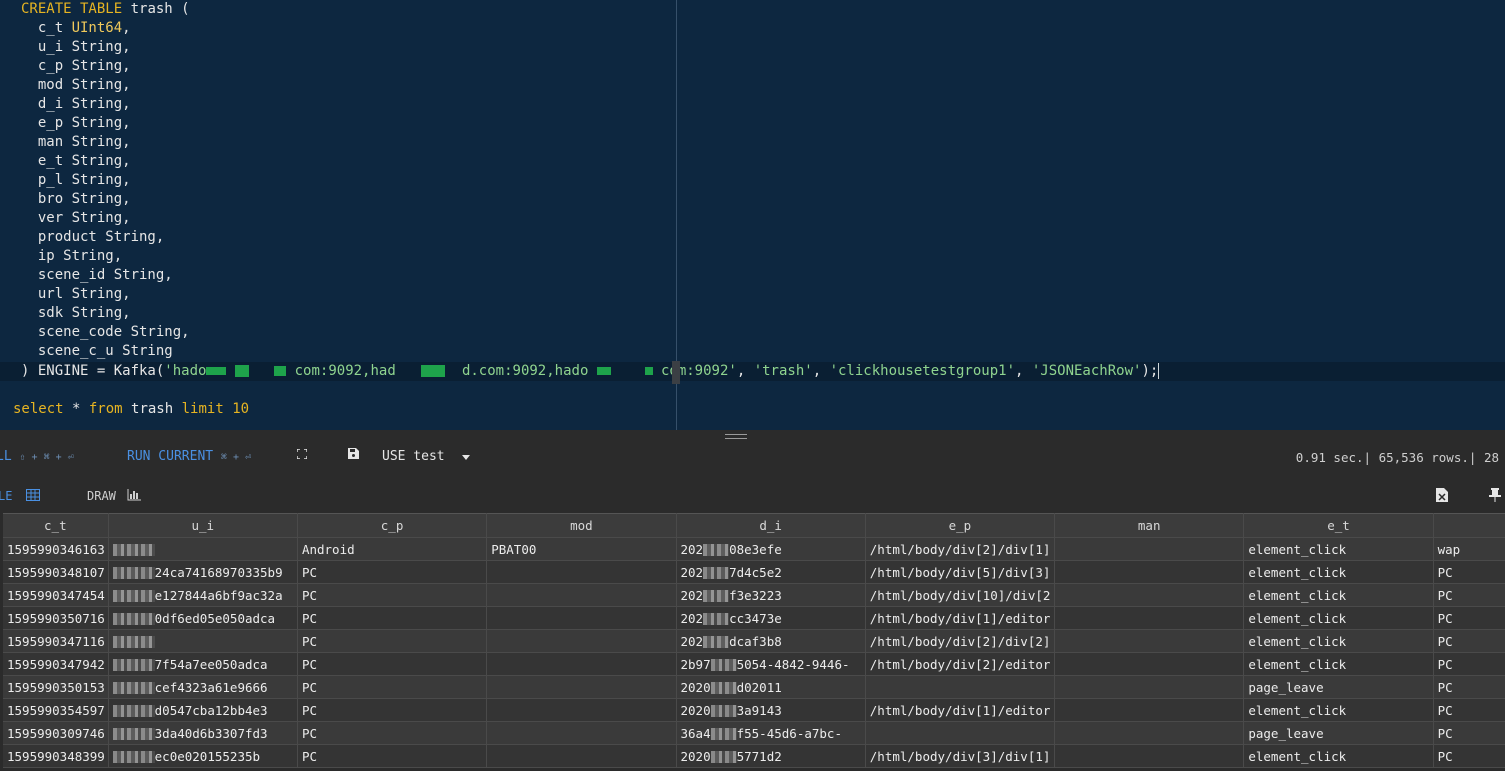 The width and height of the screenshot is (1505, 771). Describe the element at coordinates (960, 664) in the screenshot. I see `cell-e_p: /html/body/div[2]/editor` at that location.